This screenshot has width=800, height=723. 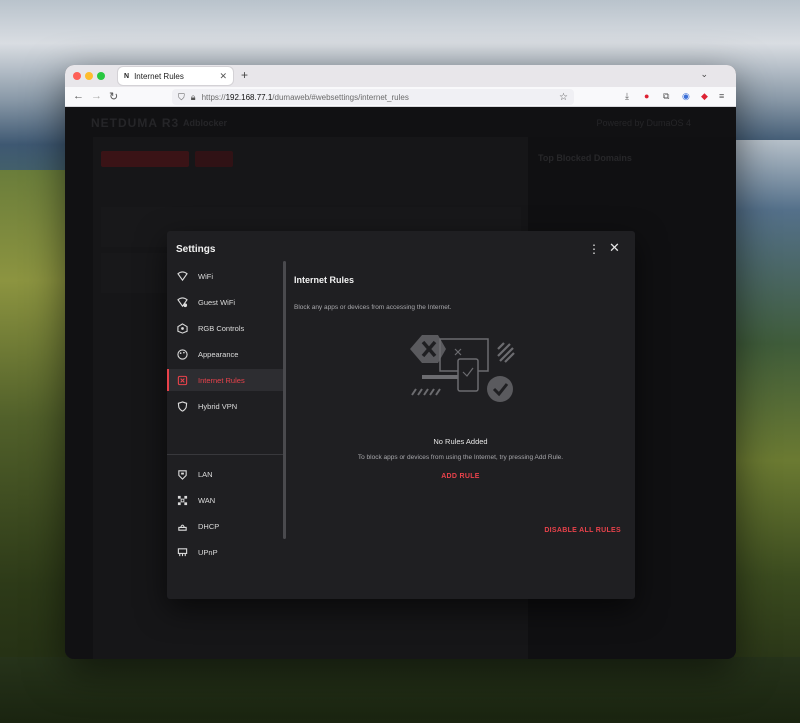 What do you see at coordinates (101, 76) in the screenshot?
I see `zoom-window-button` at bounding box center [101, 76].